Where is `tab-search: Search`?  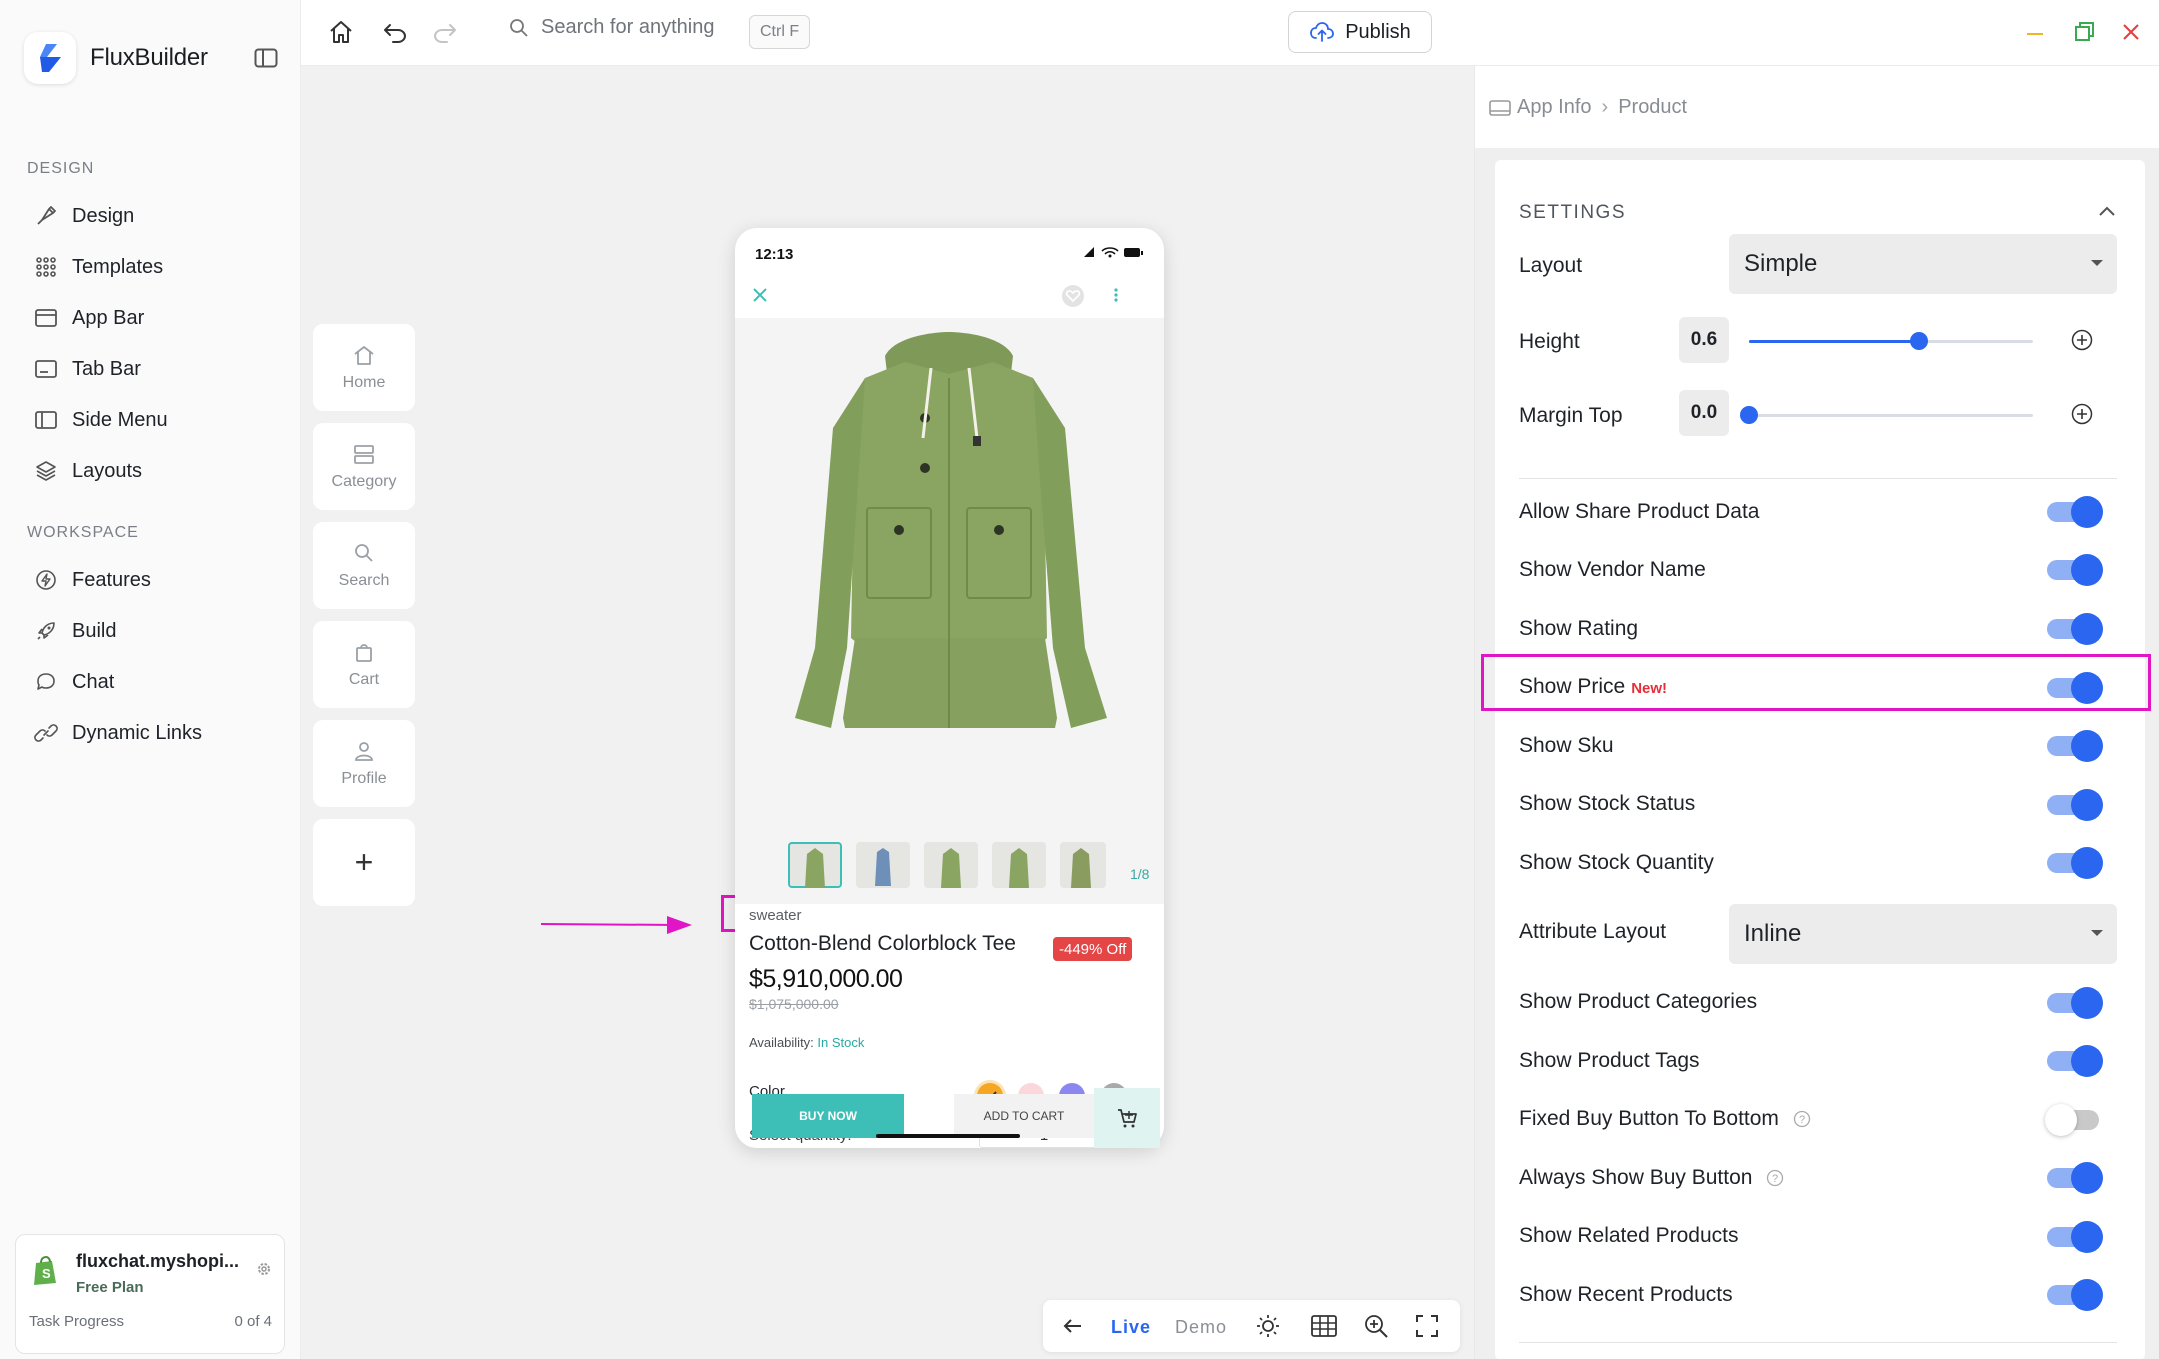
tab-search: Search is located at coordinates (364, 565).